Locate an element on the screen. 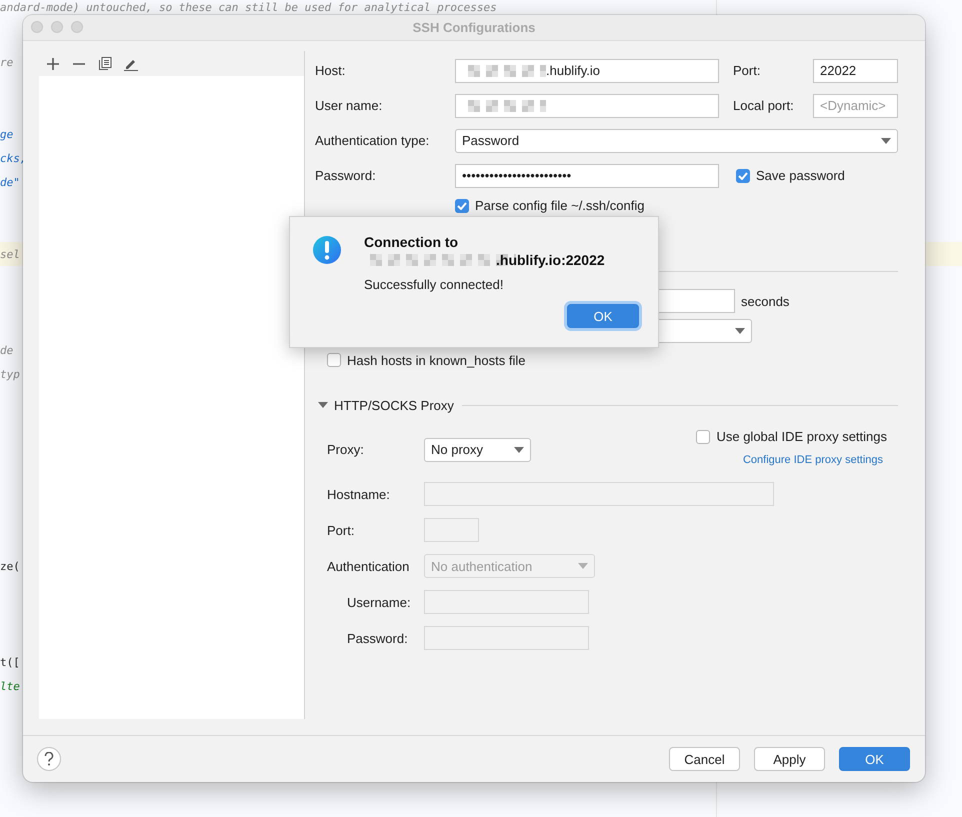 The image size is (962, 817). code-text: typ is located at coordinates (10, 374).